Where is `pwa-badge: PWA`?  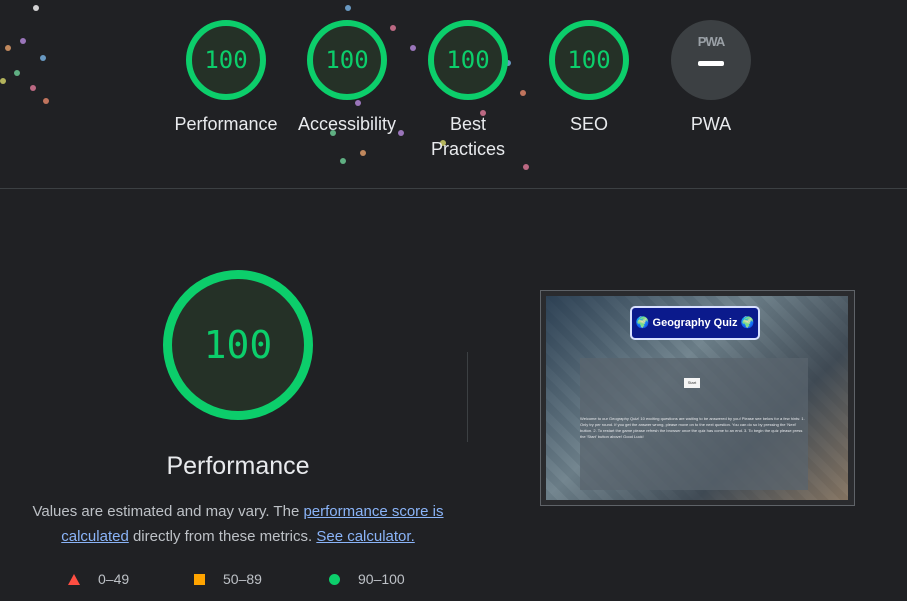
pwa-badge: PWA is located at coordinates (711, 41).